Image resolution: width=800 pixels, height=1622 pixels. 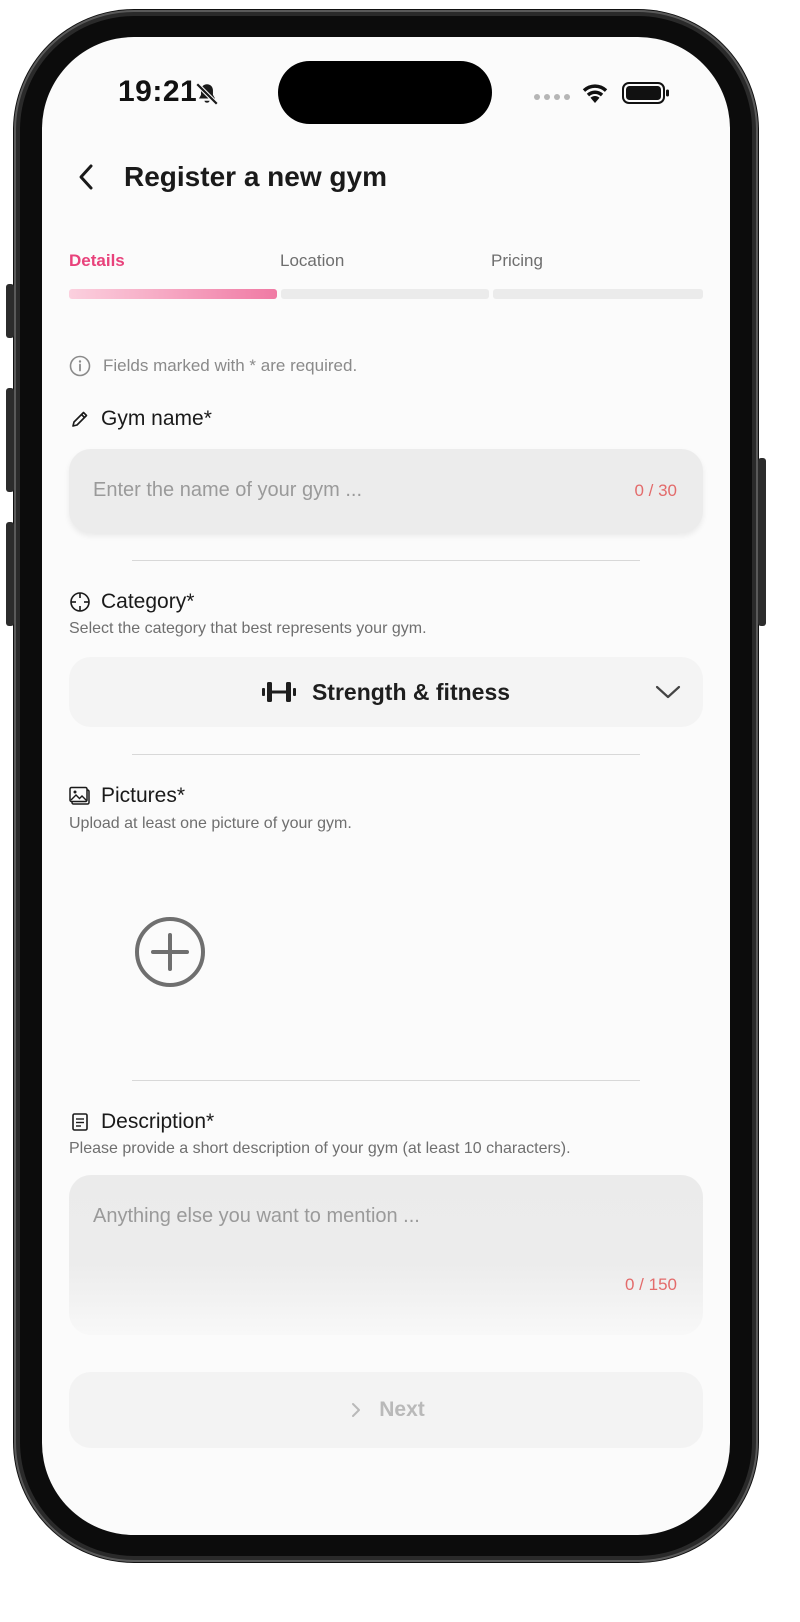 What do you see at coordinates (595, 93) in the screenshot?
I see `wifi-icon` at bounding box center [595, 93].